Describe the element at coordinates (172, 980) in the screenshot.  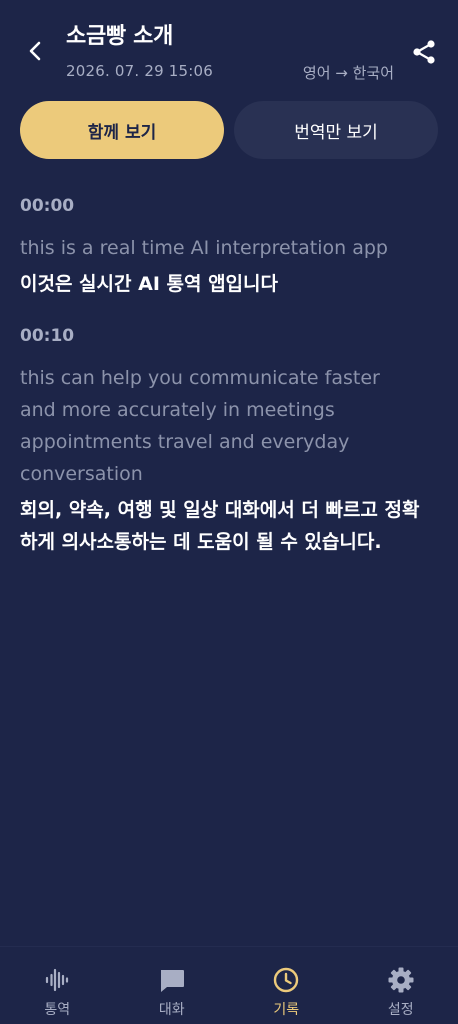
I see `chat-bubble-icon` at that location.